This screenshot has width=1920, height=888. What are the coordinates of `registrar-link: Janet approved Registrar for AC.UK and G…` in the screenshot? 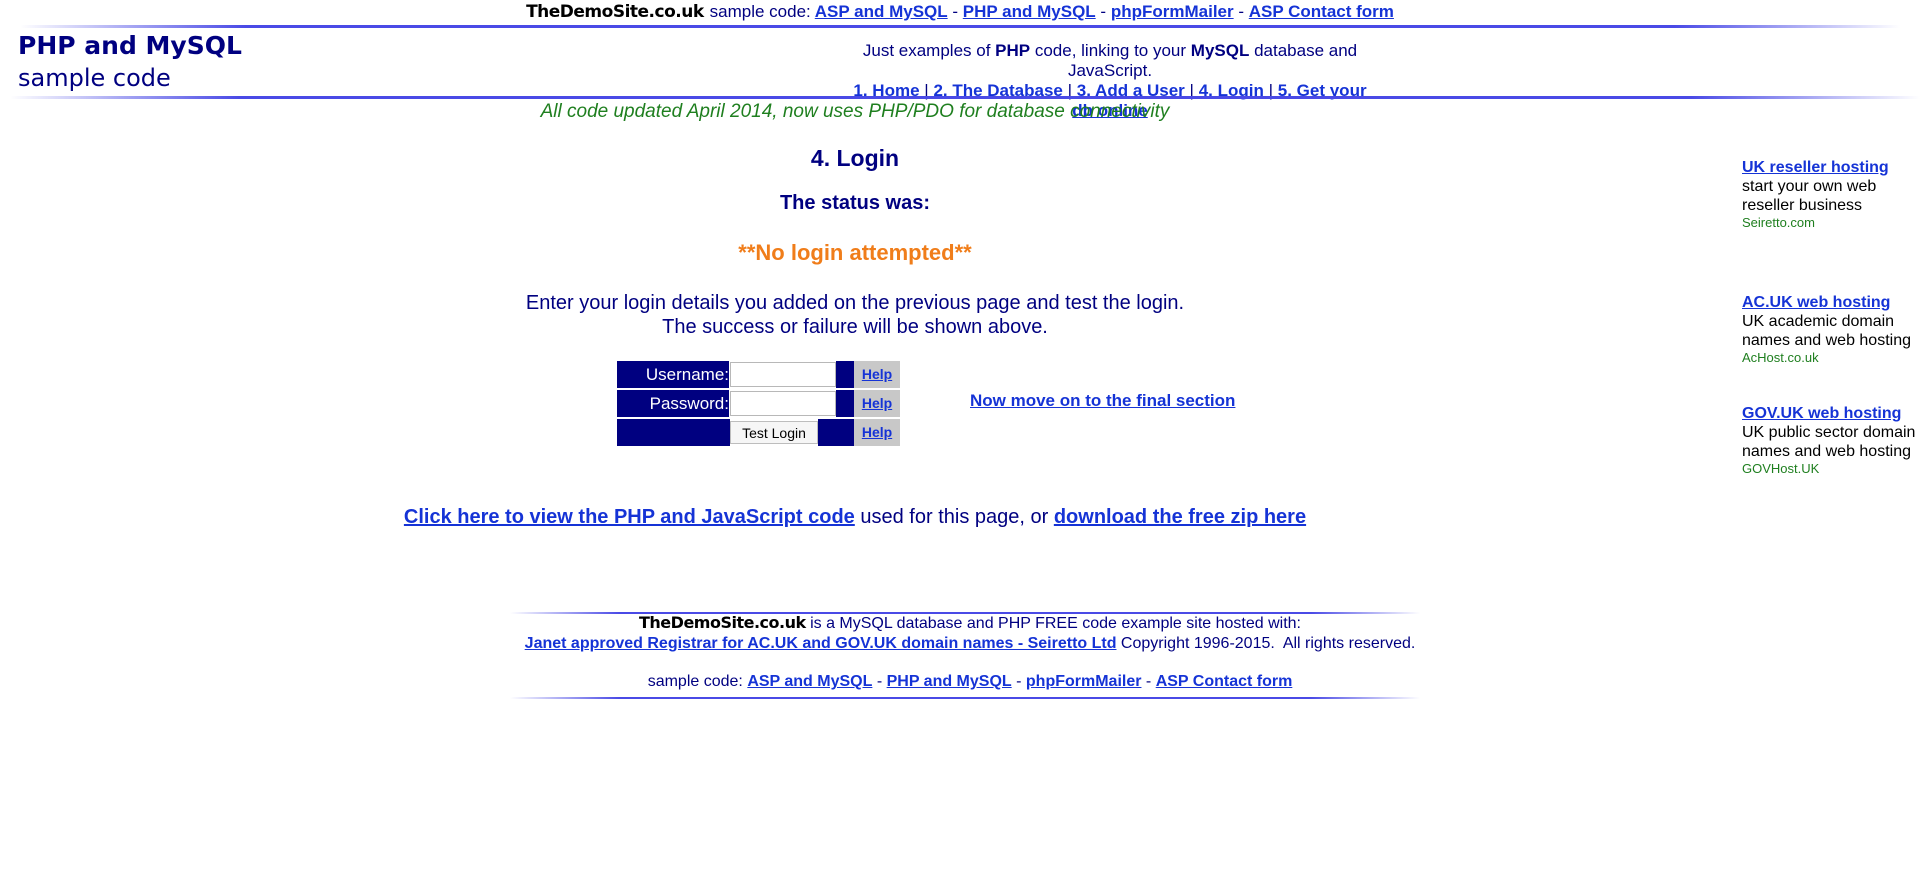 It's located at (821, 643).